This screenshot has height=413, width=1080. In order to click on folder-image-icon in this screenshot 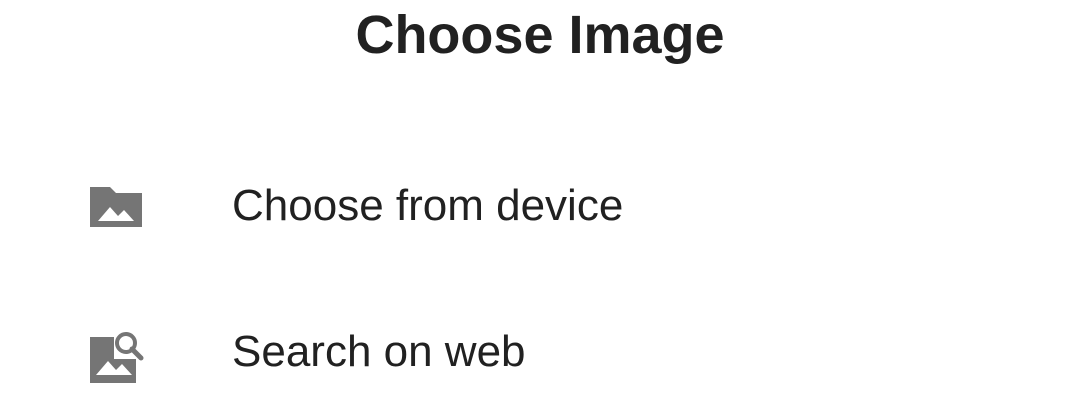, I will do `click(116, 211)`.